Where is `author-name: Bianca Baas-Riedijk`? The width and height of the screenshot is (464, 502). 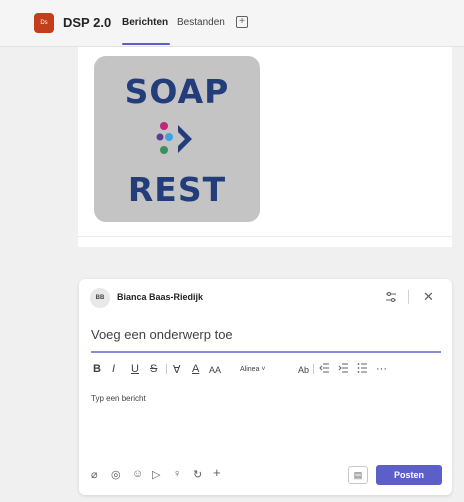
author-name: Bianca Baas-Riedijk is located at coordinates (160, 297).